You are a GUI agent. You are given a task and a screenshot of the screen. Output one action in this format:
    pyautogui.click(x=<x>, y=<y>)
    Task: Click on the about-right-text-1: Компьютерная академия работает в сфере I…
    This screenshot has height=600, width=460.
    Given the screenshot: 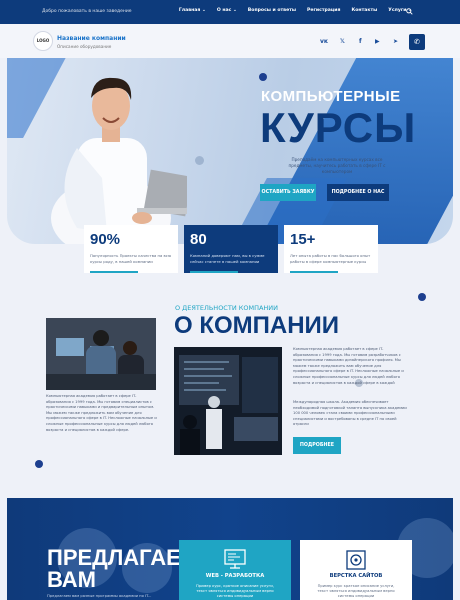 What is the action you would take?
    pyautogui.click(x=348, y=366)
    